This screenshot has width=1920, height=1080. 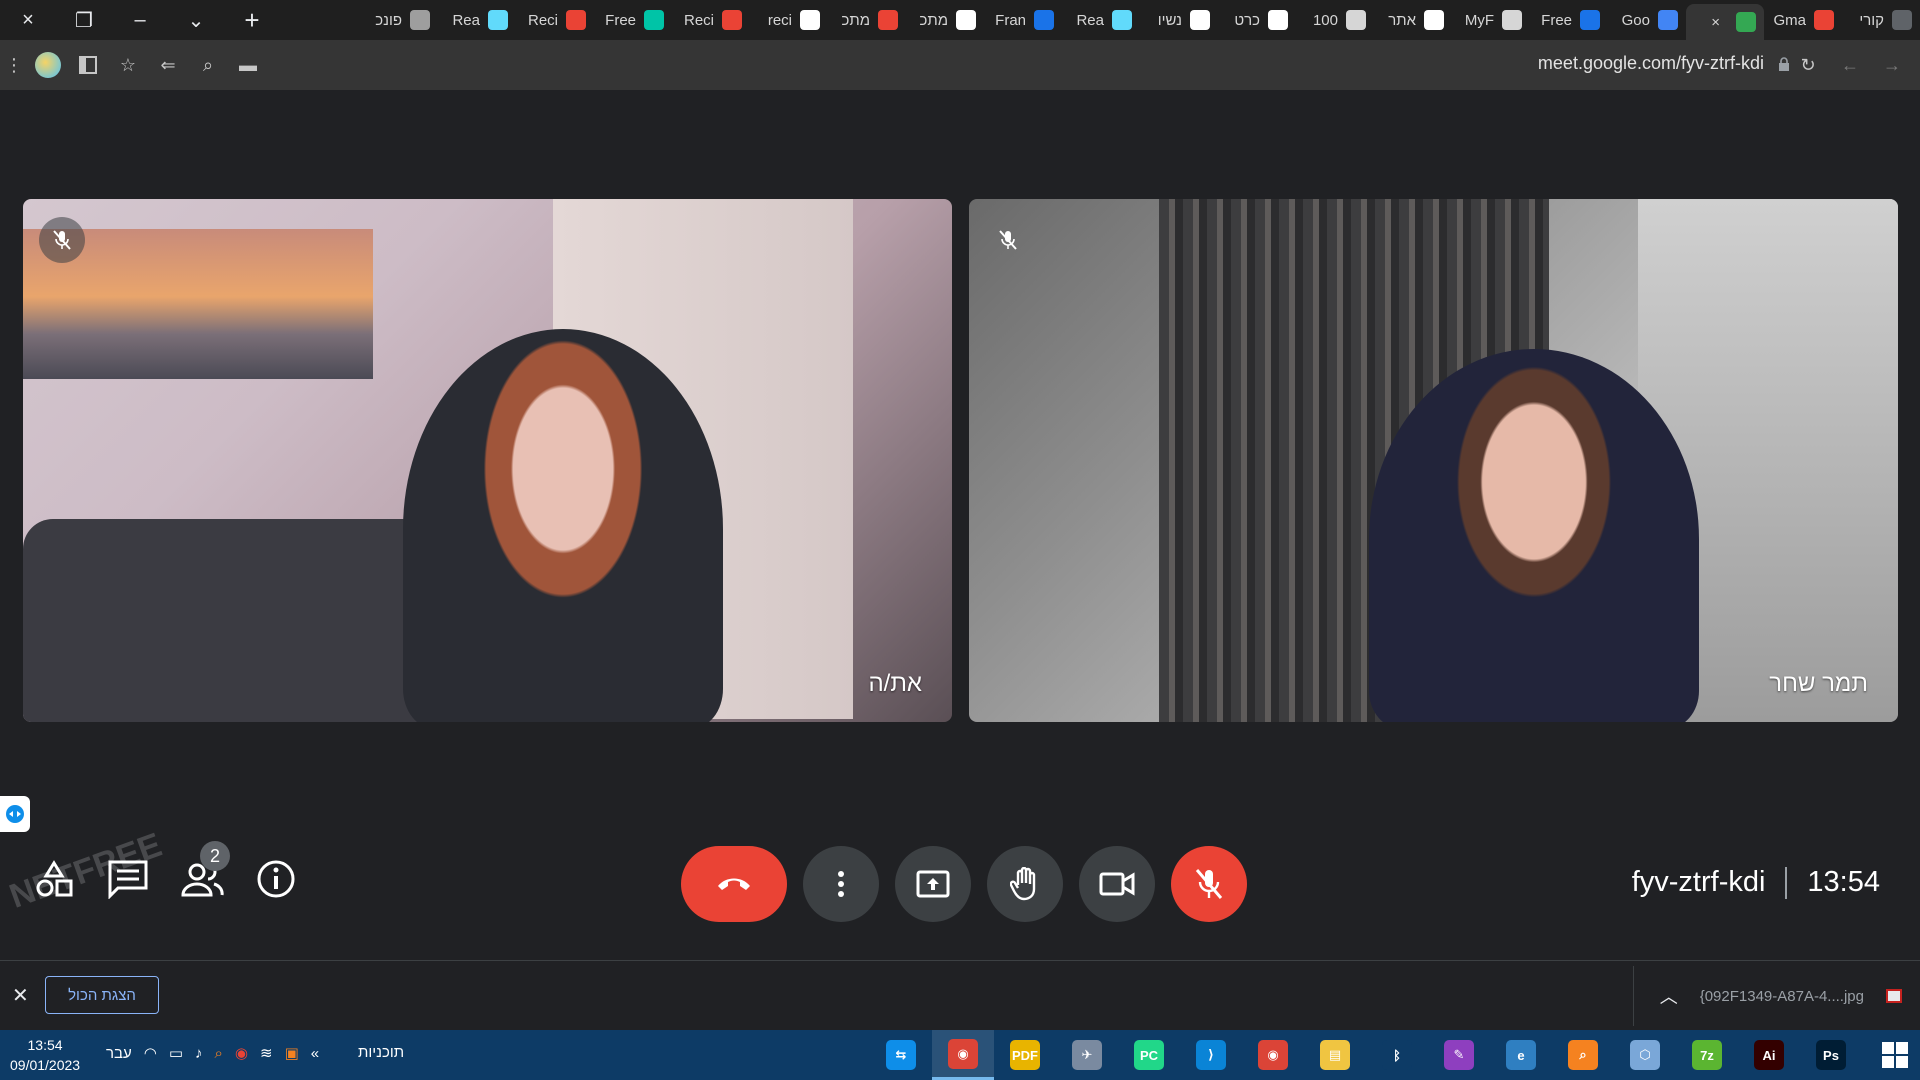 I want to click on download-file-name: {092F1349-A87A-4....jpg, so click(x=1782, y=996).